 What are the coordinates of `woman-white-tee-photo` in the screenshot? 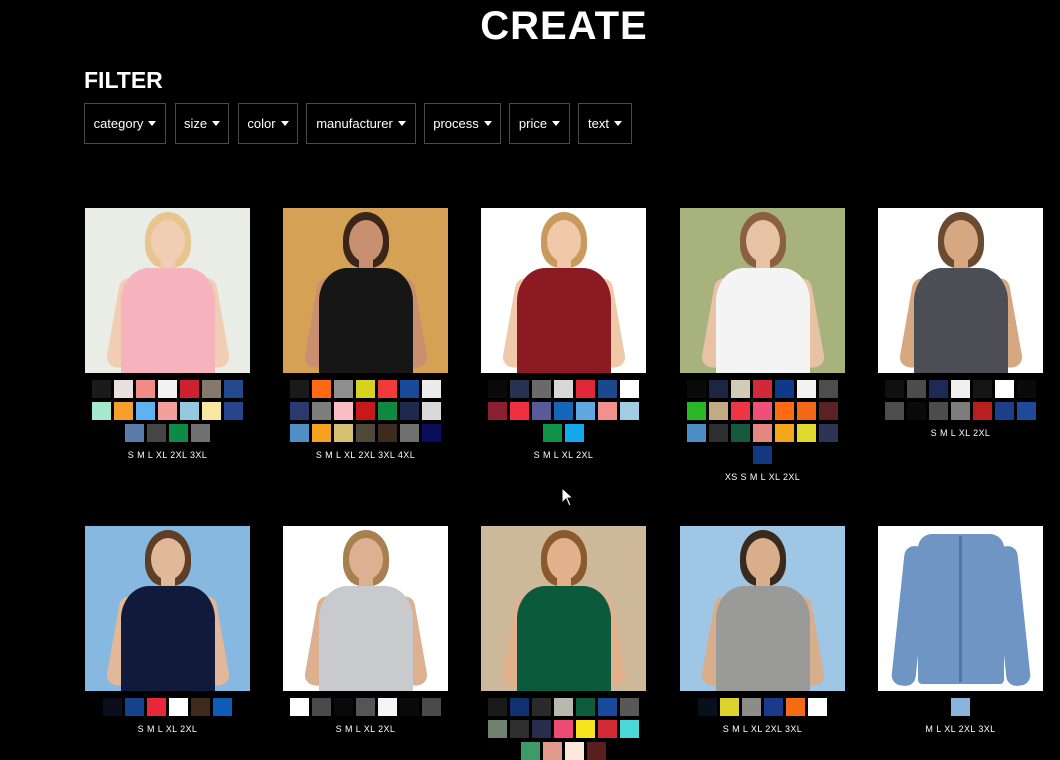 It's located at (762, 290).